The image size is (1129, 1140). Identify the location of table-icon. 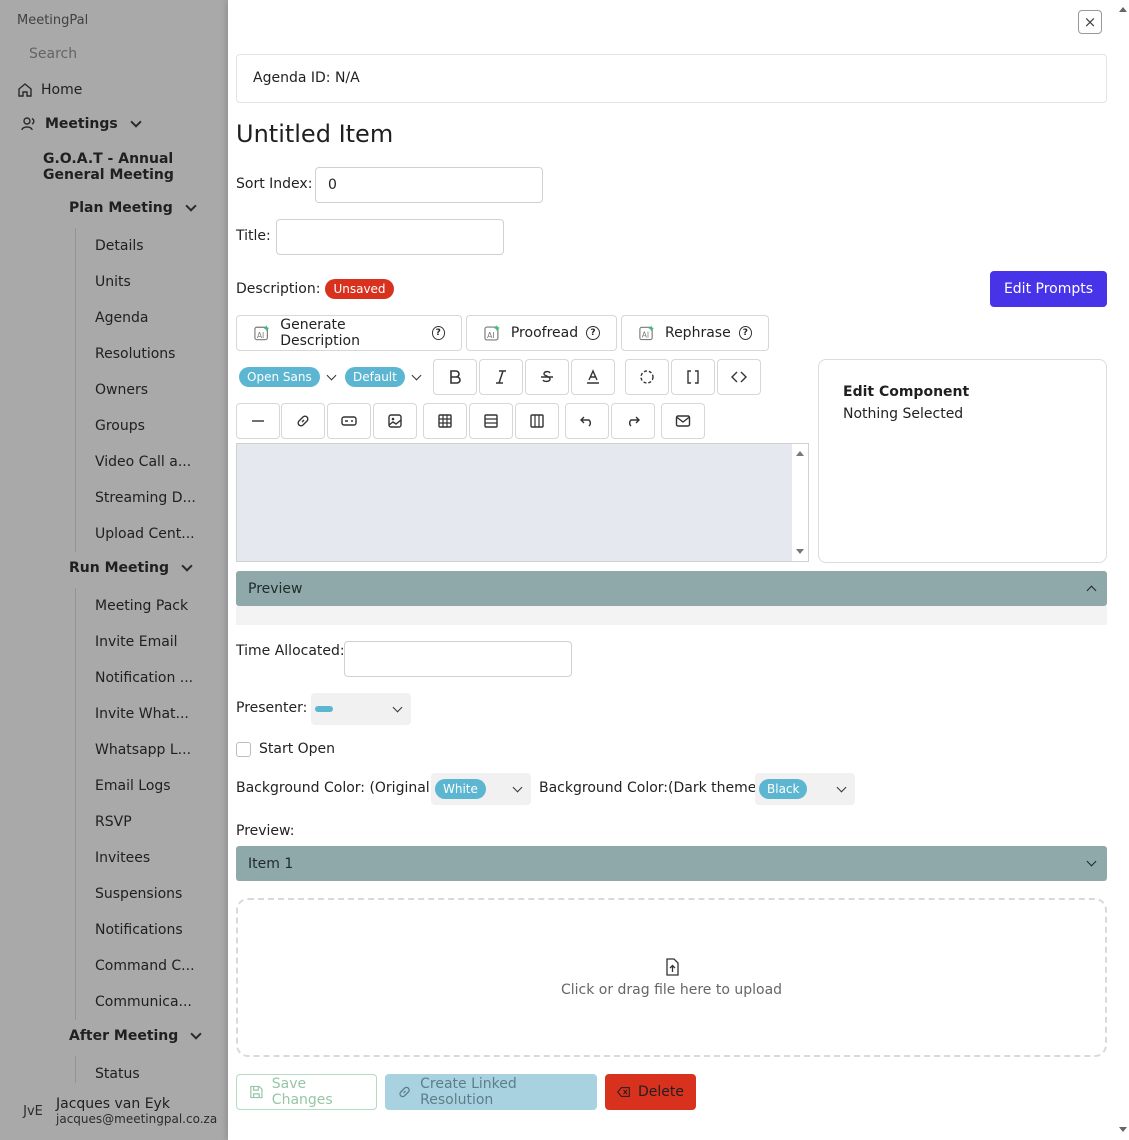
(445, 421).